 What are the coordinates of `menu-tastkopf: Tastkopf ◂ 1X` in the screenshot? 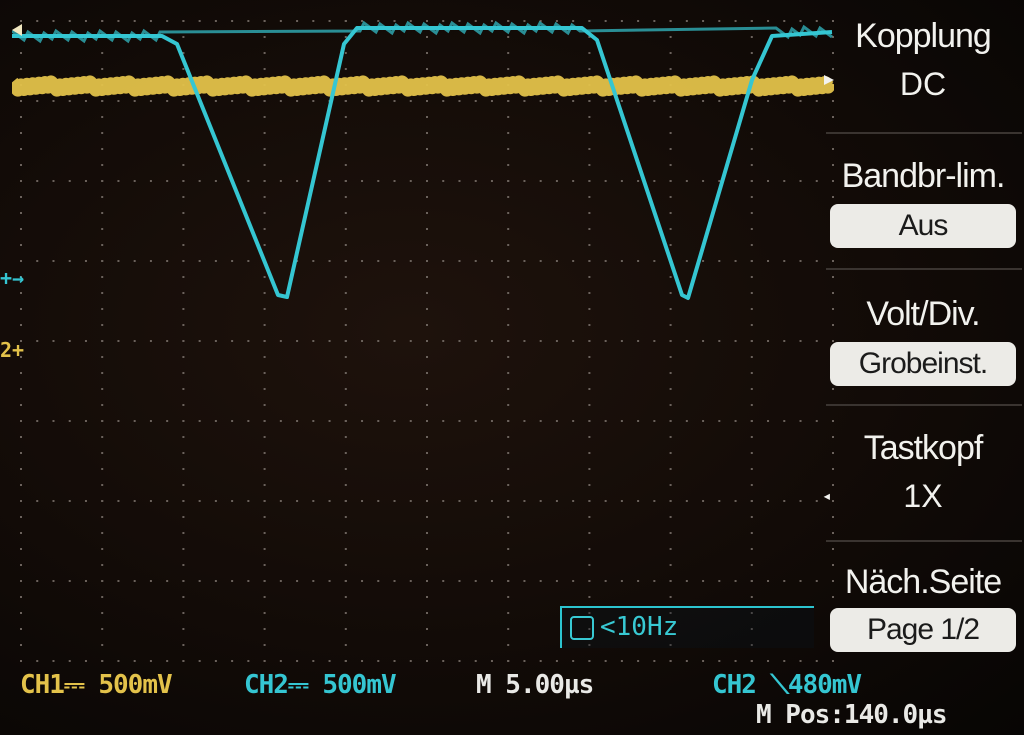 It's located at (923, 471).